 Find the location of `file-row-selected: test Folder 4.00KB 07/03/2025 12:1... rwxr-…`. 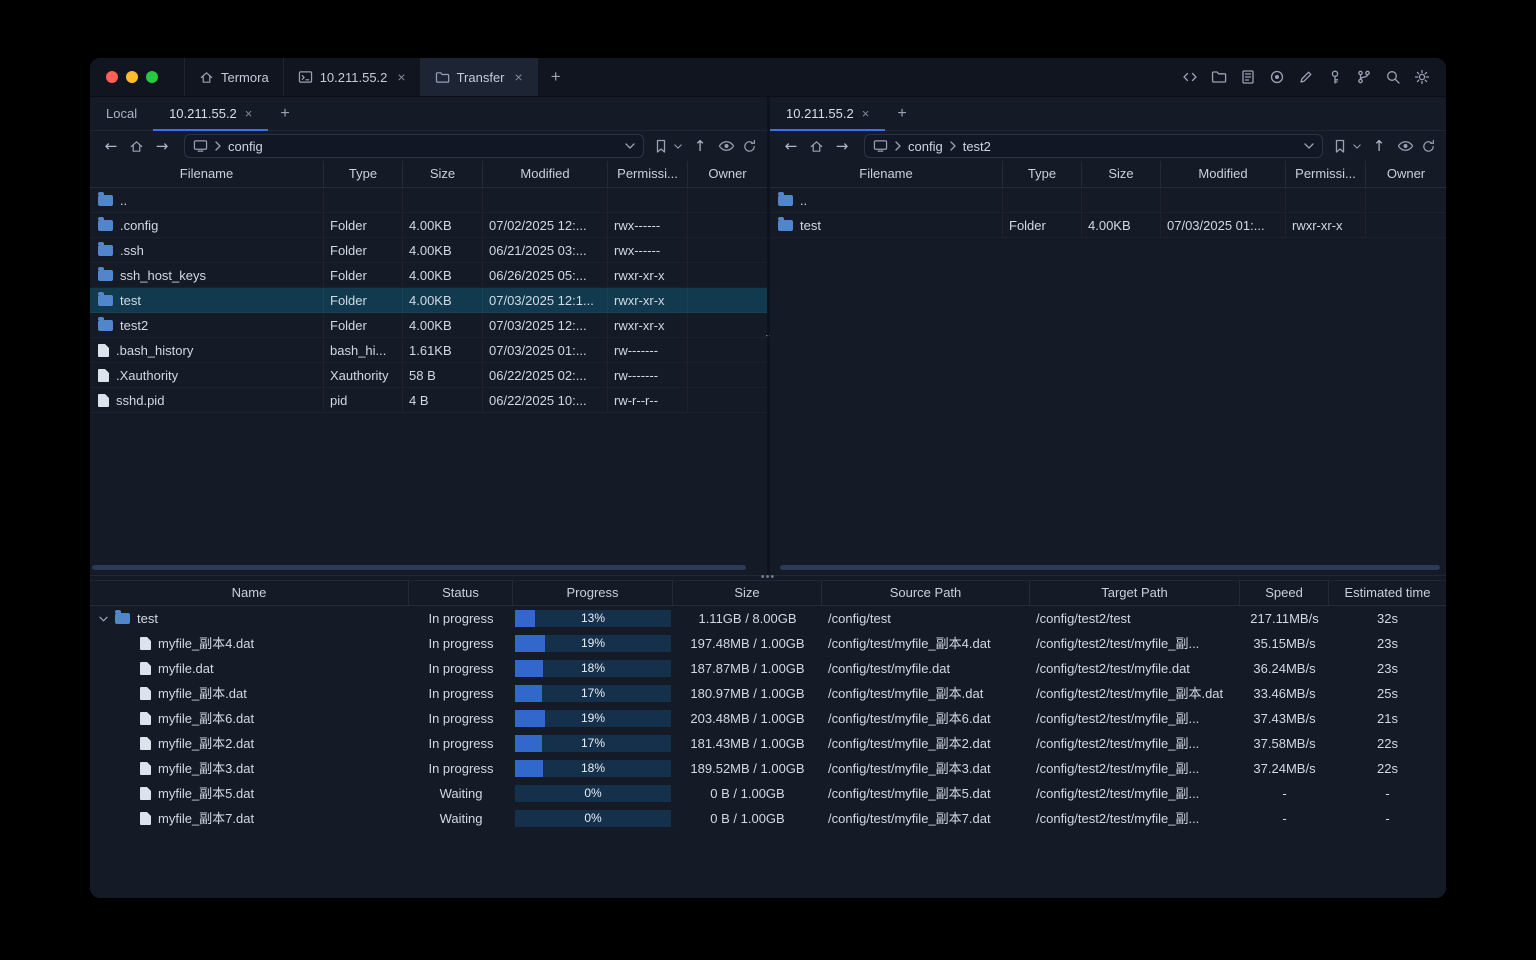

file-row-selected: test Folder 4.00KB 07/03/2025 12:1... rwxr-… is located at coordinates (428, 300).